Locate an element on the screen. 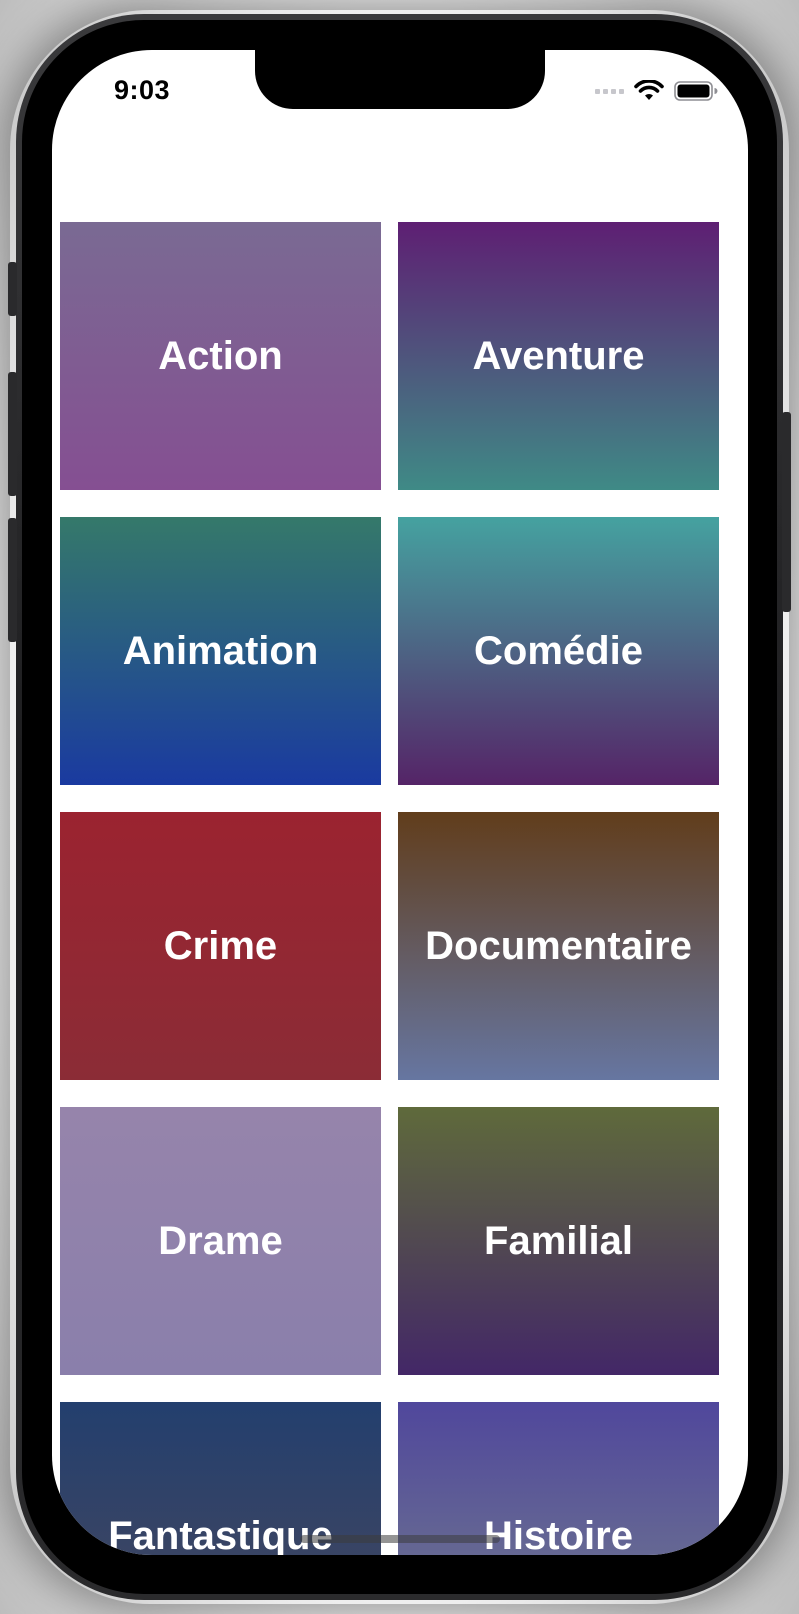  genre-label: Drame is located at coordinates (220, 1240).